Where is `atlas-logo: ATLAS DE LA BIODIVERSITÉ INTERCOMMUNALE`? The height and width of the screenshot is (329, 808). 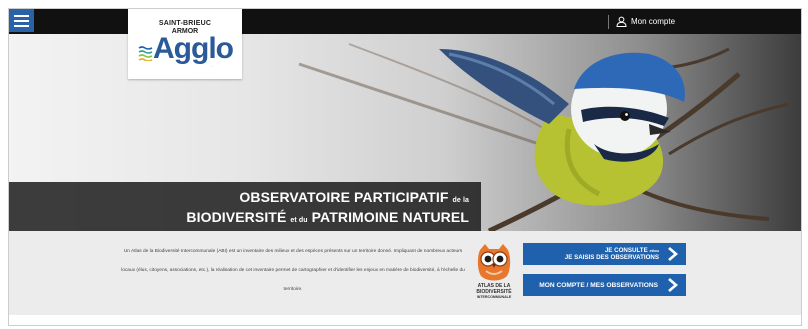
atlas-logo: ATLAS DE LA BIODIVERSITÉ INTERCOMMUNALE is located at coordinates (494, 275).